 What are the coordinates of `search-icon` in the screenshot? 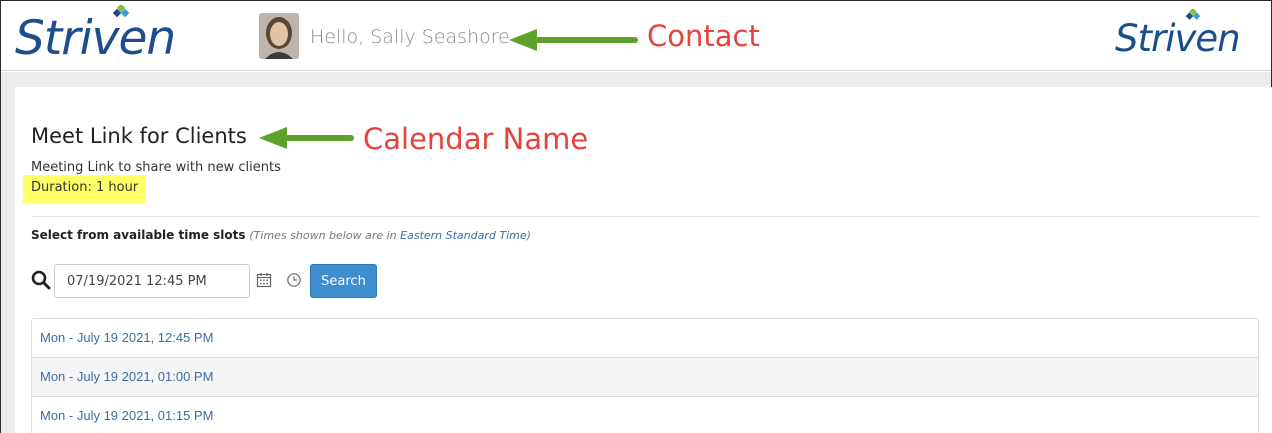 It's located at (41, 280).